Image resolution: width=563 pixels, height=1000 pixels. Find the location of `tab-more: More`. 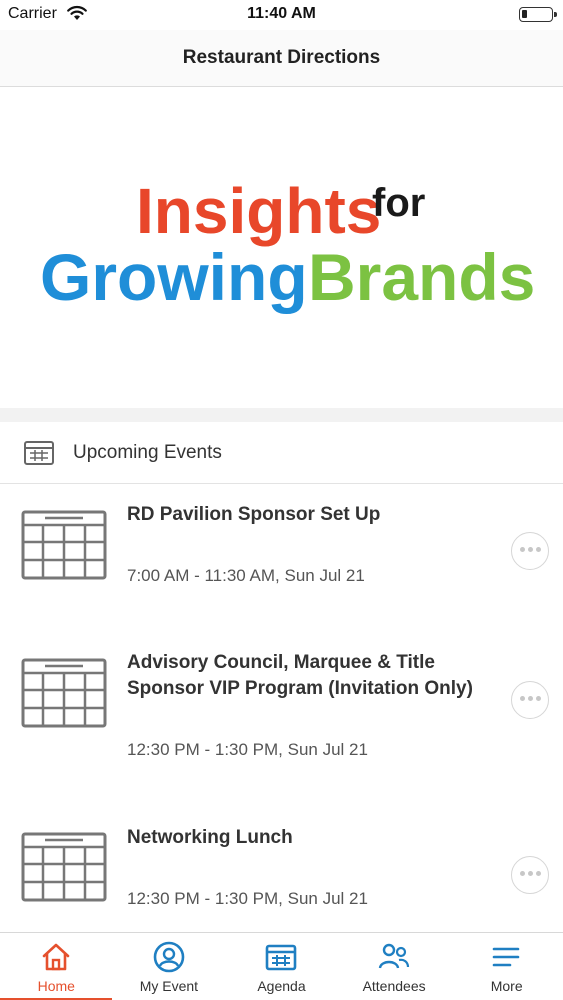

tab-more: More is located at coordinates (506, 966).